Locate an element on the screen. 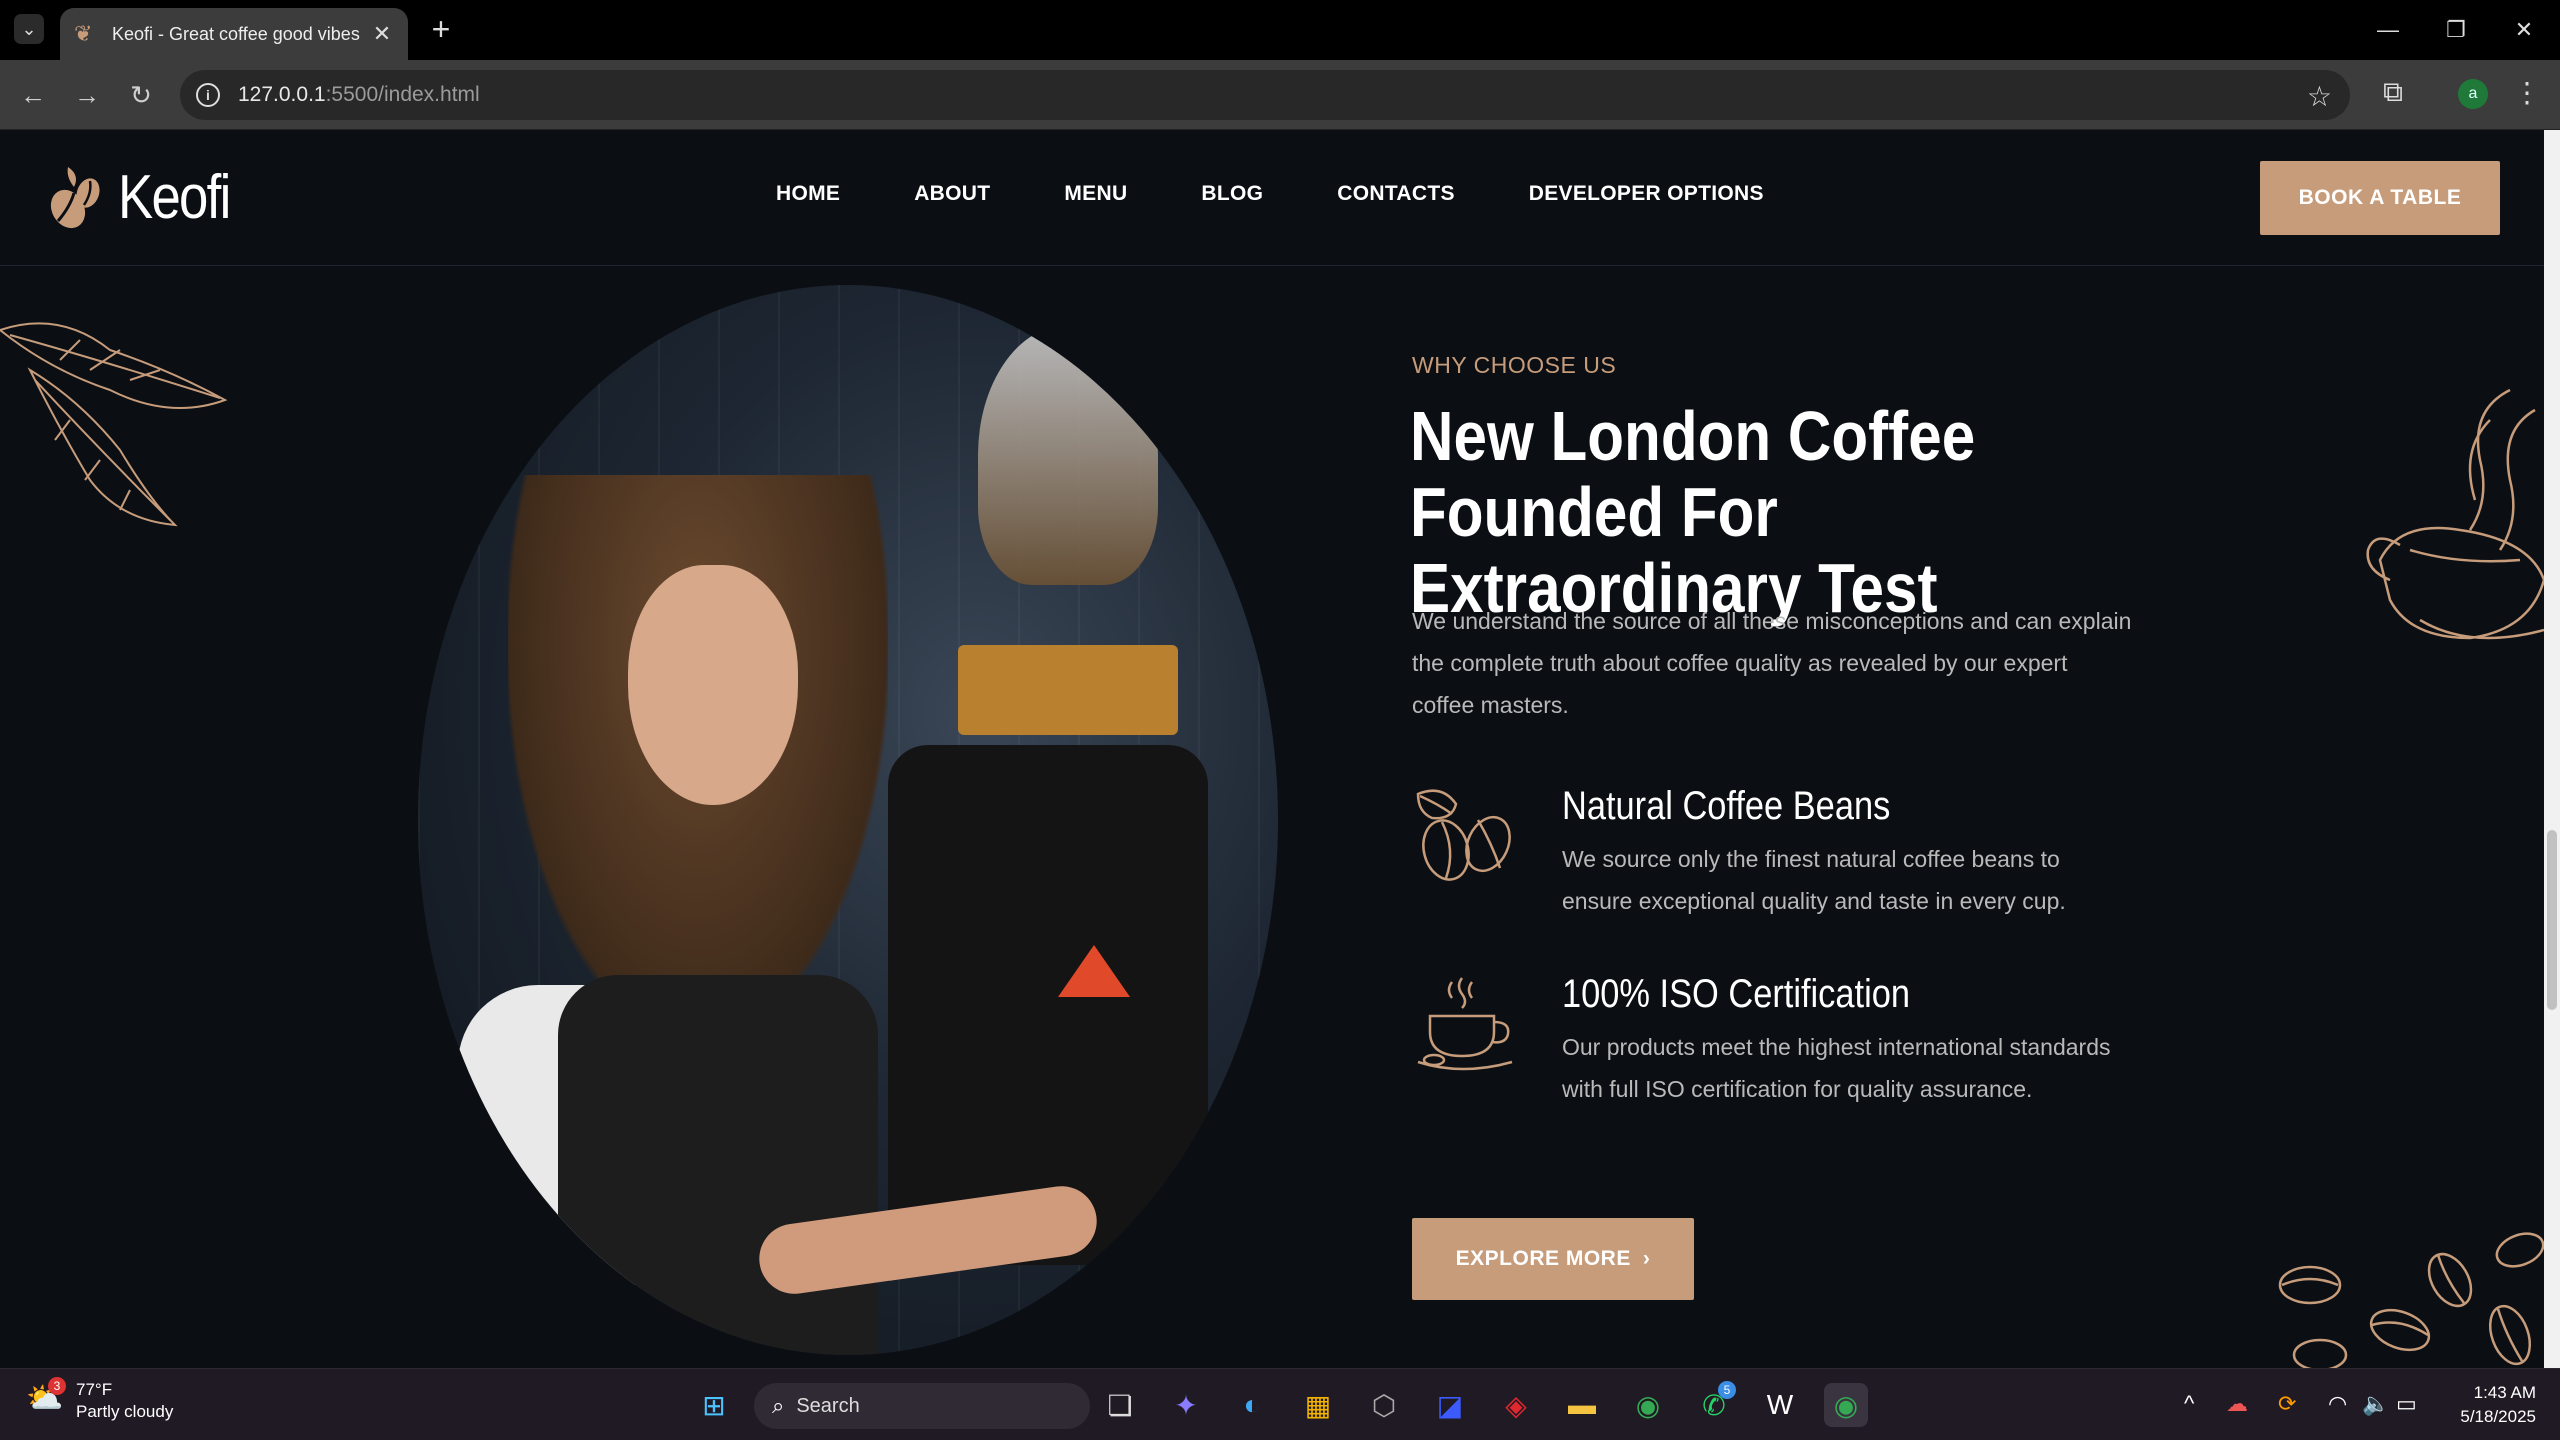 This screenshot has width=2560, height=1440. weather-text: 77°F Partly cloudy is located at coordinates (124, 1401).